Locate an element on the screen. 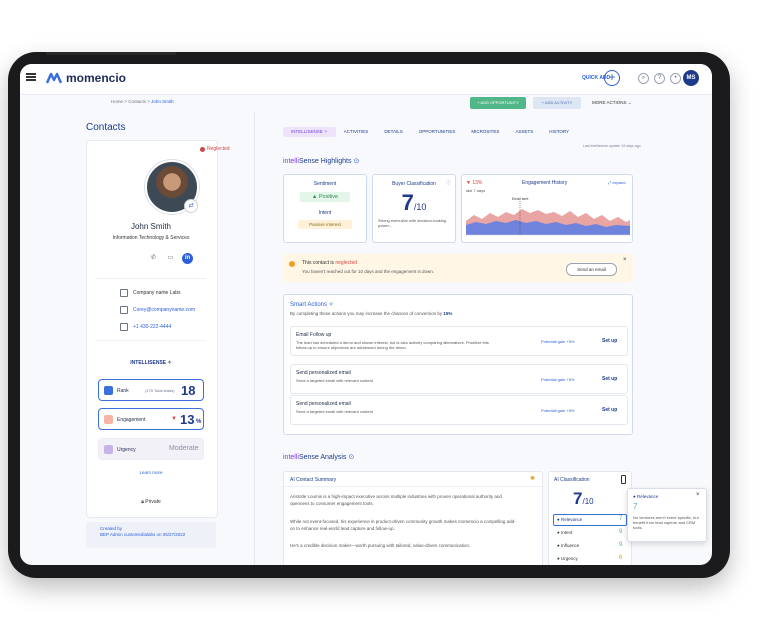  classification-score: 7/10 is located at coordinates (583, 499).